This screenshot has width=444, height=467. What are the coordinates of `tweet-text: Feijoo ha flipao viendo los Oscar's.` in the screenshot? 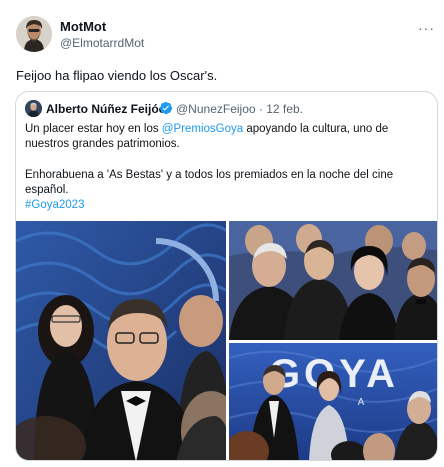 It's located at (117, 75).